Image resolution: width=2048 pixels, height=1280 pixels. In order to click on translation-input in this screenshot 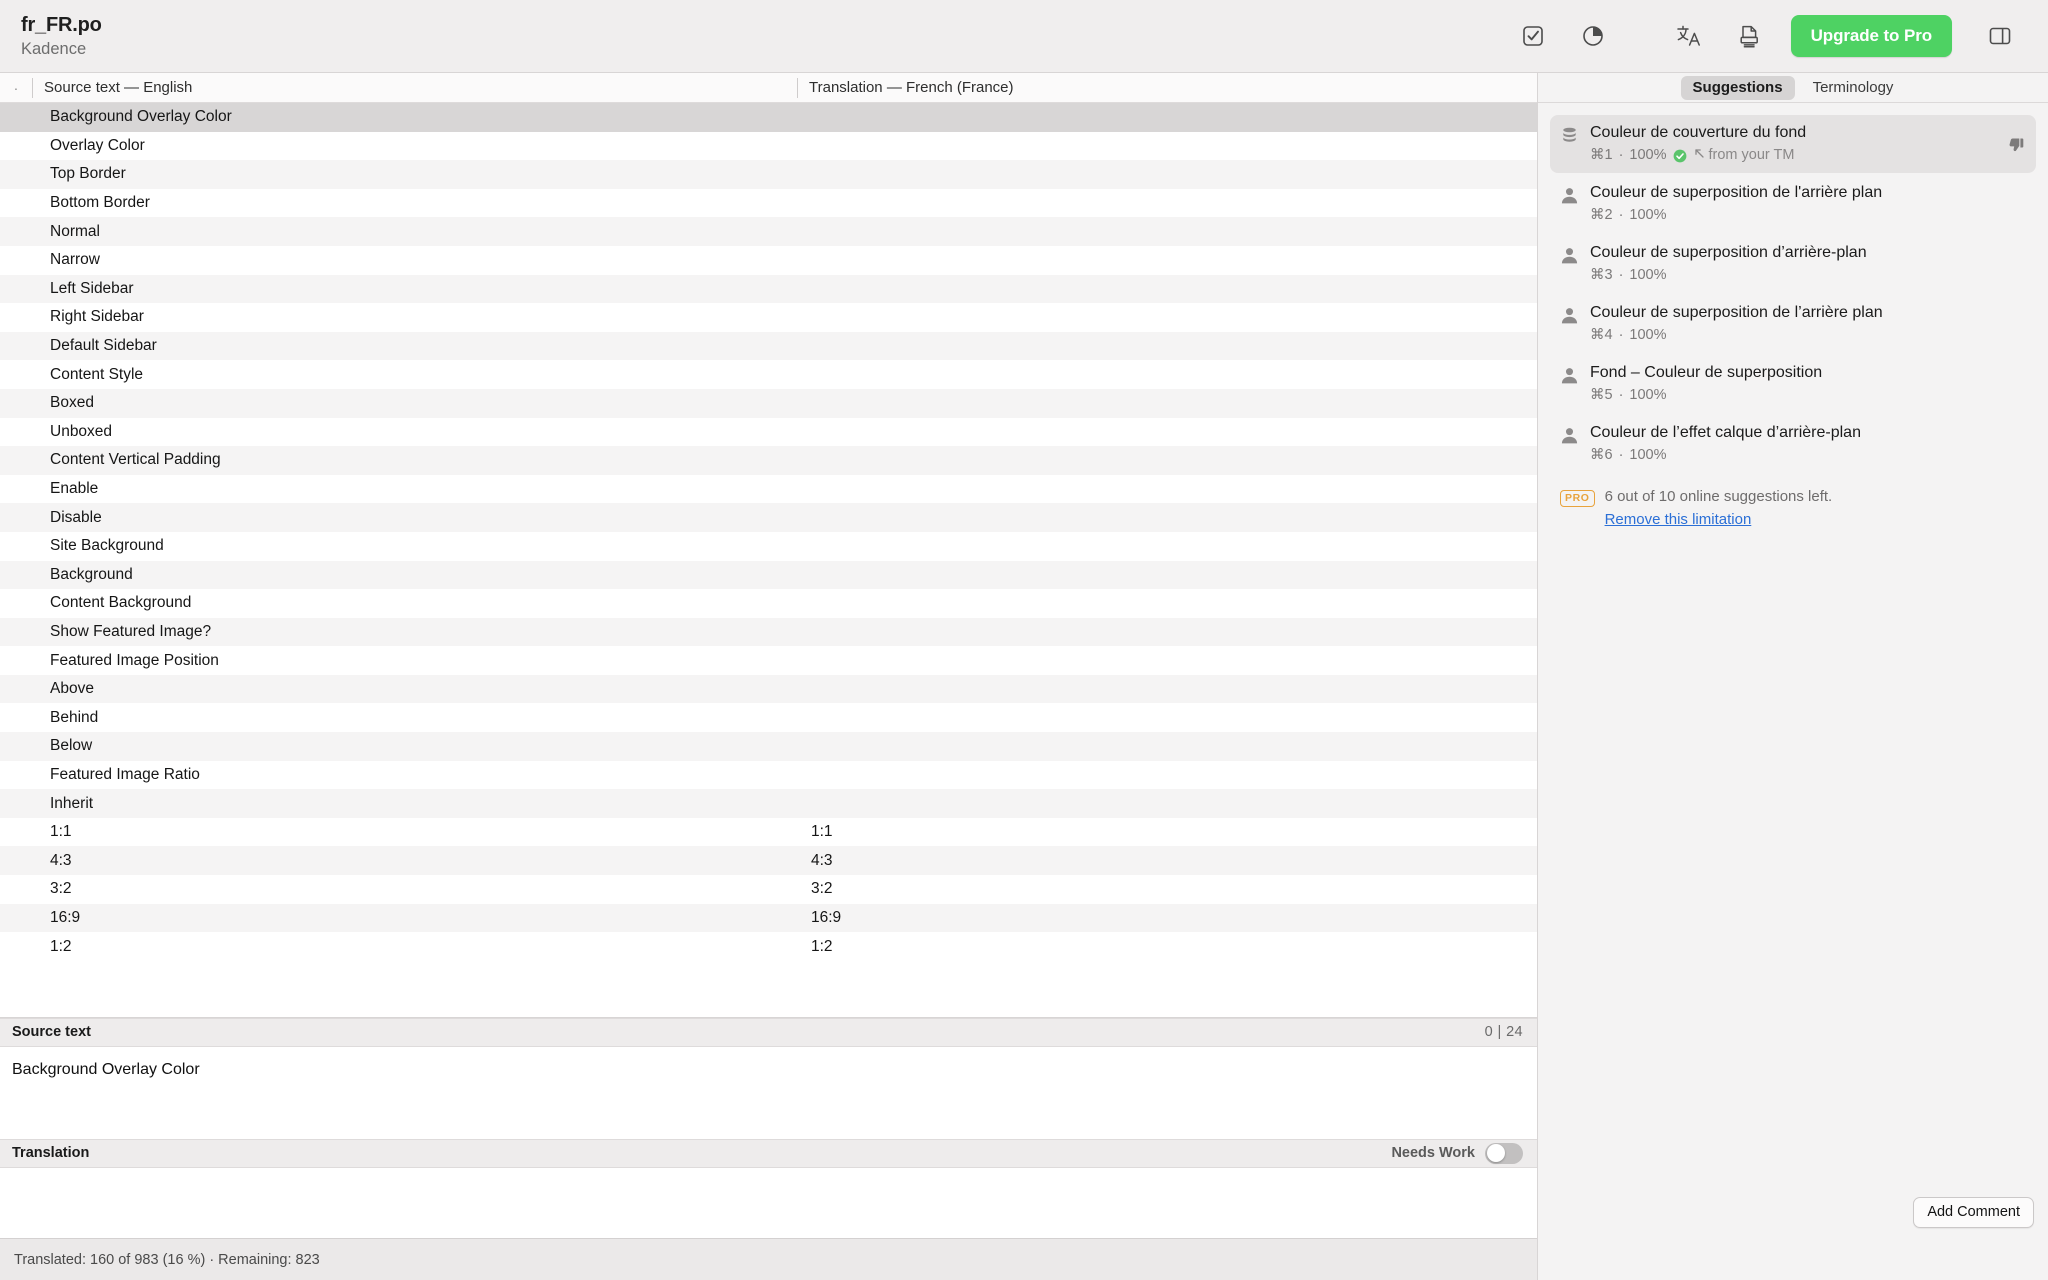, I will do `click(768, 1202)`.